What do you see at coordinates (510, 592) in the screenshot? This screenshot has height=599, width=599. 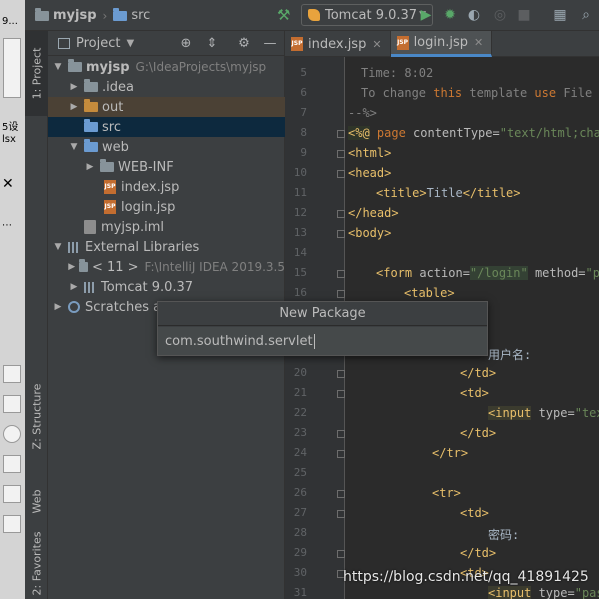 I see `code-token: <input` at bounding box center [510, 592].